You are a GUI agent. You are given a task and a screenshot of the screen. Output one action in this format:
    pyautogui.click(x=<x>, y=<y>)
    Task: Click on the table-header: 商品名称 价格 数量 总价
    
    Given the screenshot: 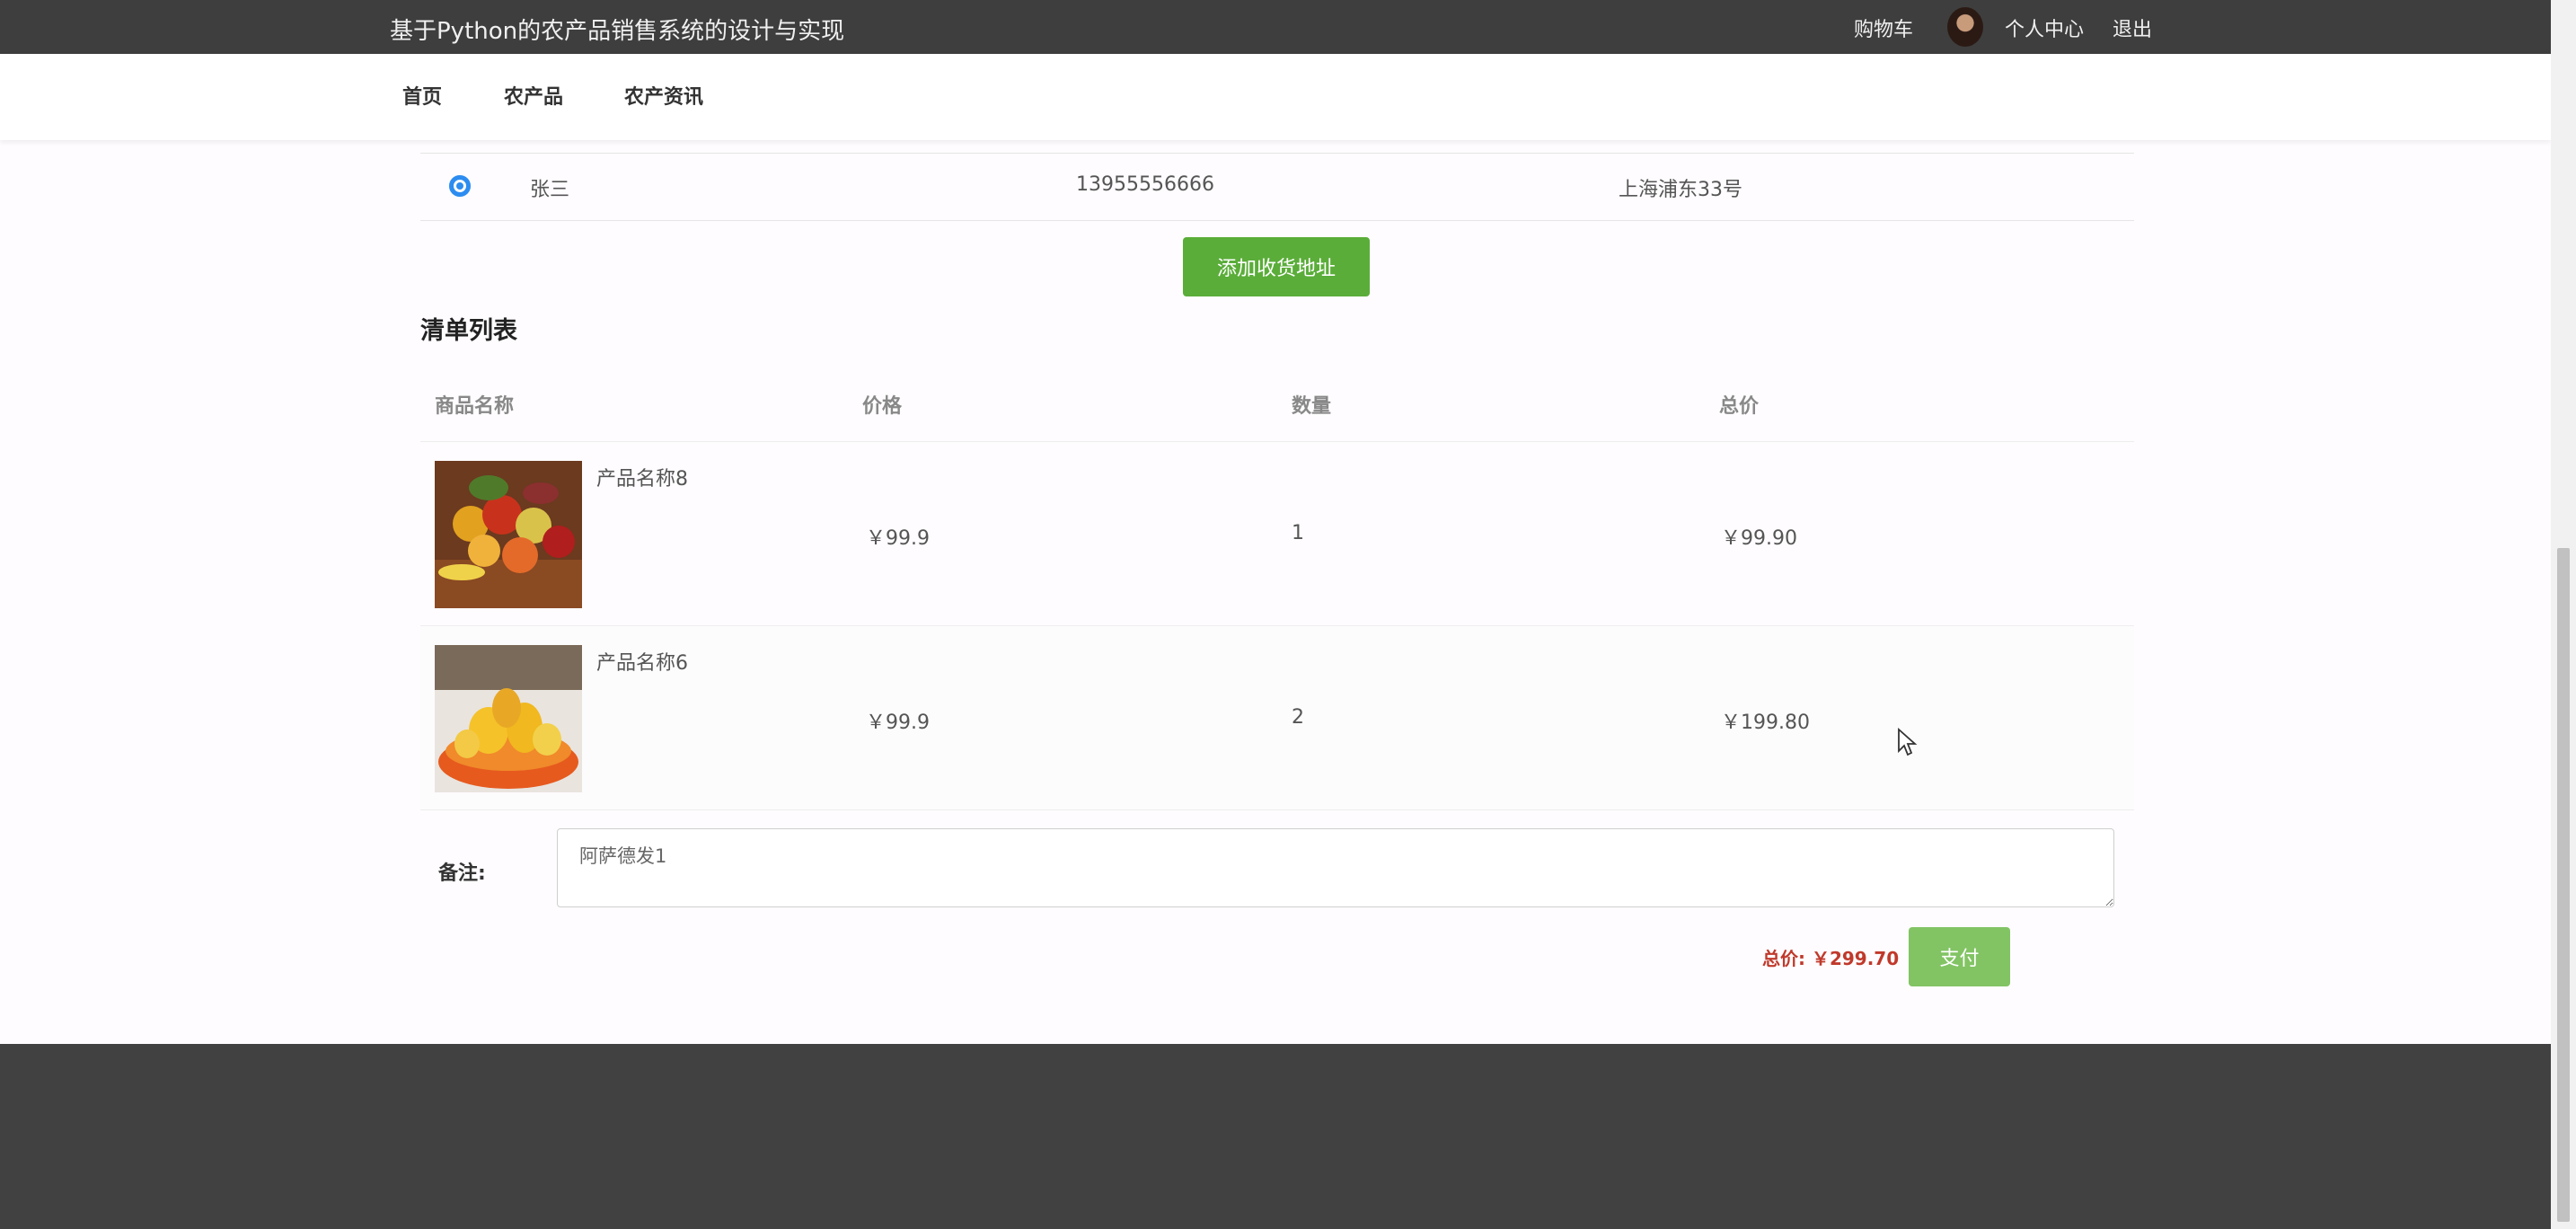 What is the action you would take?
    pyautogui.click(x=1277, y=414)
    